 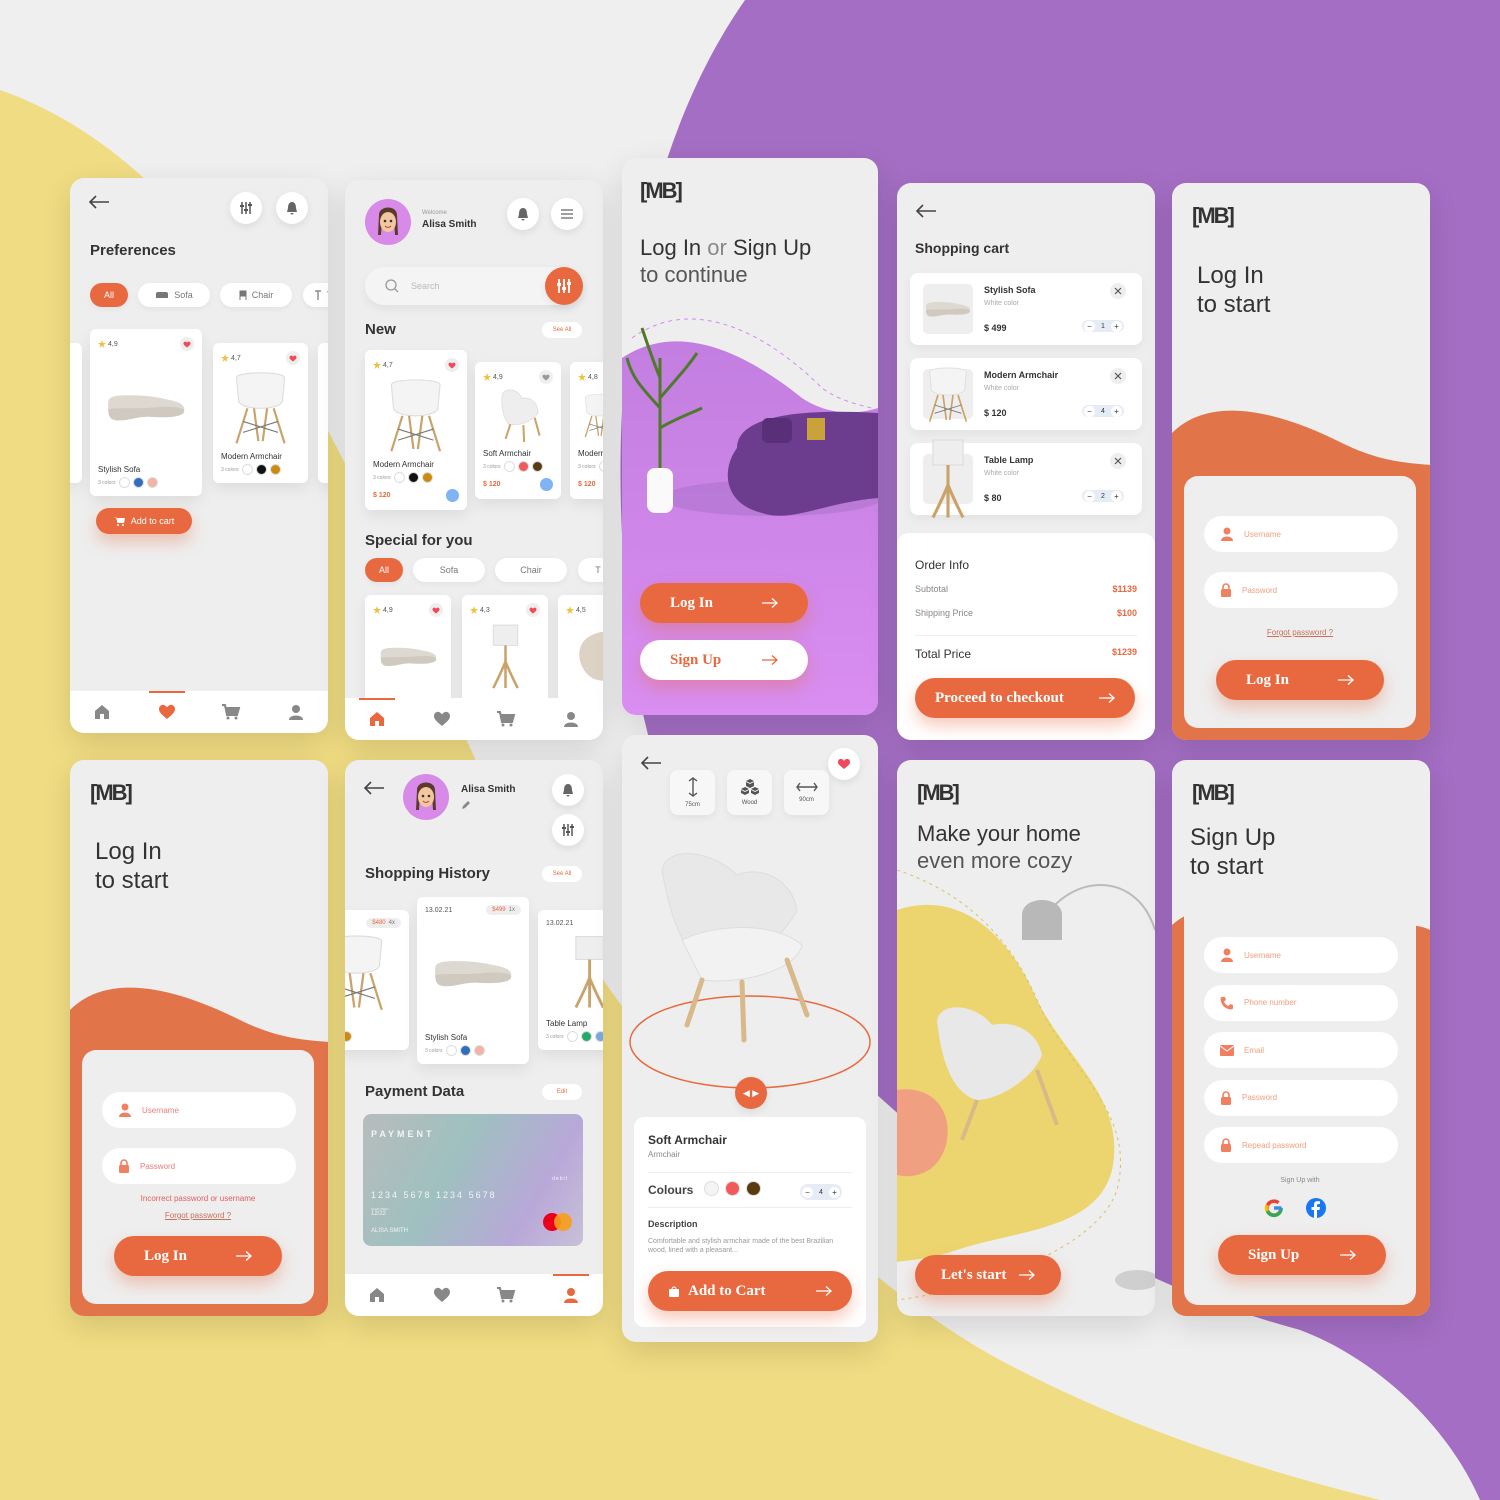 I want to click on product-card: 13.02.21 $499 1x Stylish Sofa 3 colors, so click(x=473, y=980).